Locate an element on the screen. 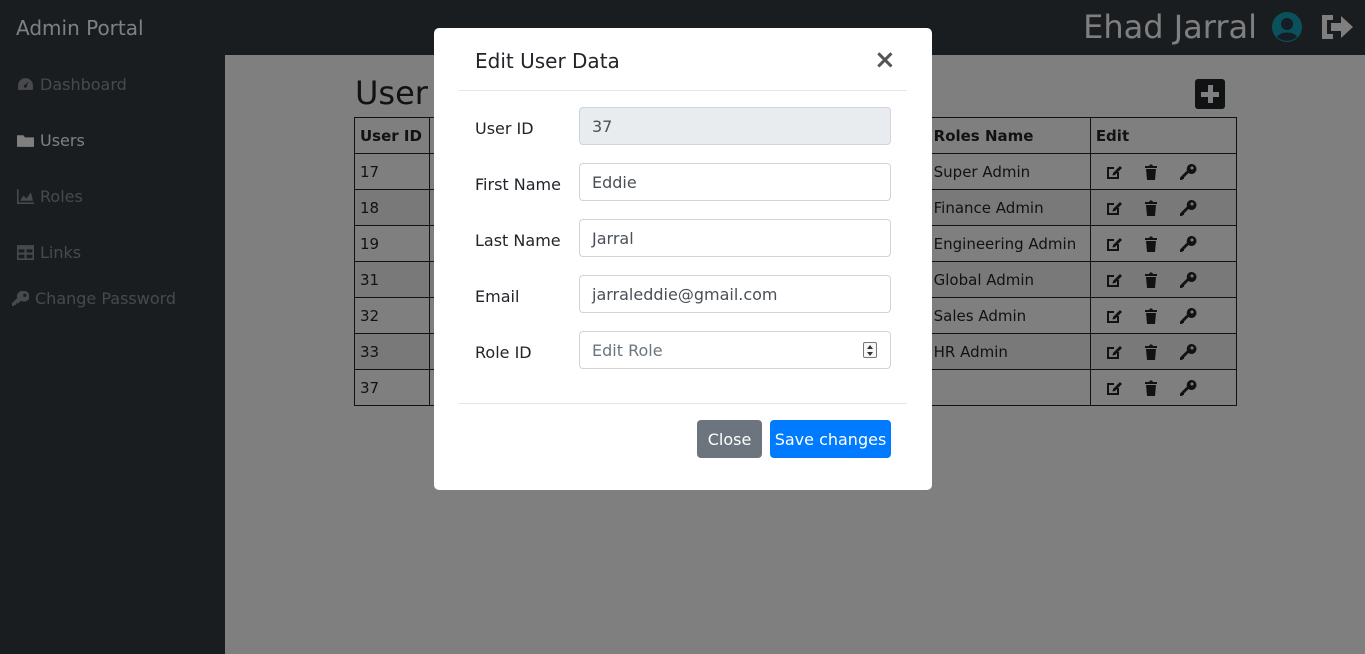  number-spinner-icon is located at coordinates (870, 350).